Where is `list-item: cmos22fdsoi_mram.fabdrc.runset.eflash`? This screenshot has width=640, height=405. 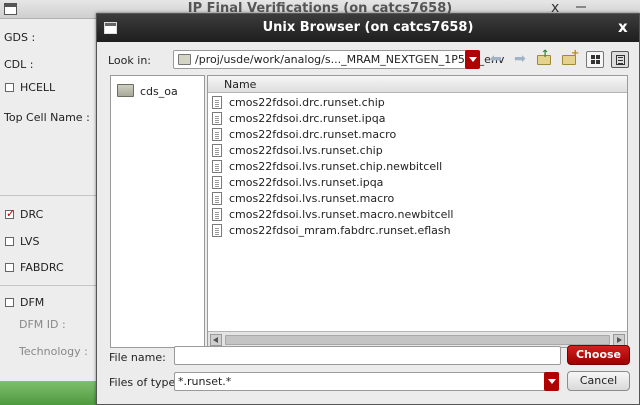
list-item: cmos22fdsoi_mram.fabdrc.runset.eflash is located at coordinates (412, 231).